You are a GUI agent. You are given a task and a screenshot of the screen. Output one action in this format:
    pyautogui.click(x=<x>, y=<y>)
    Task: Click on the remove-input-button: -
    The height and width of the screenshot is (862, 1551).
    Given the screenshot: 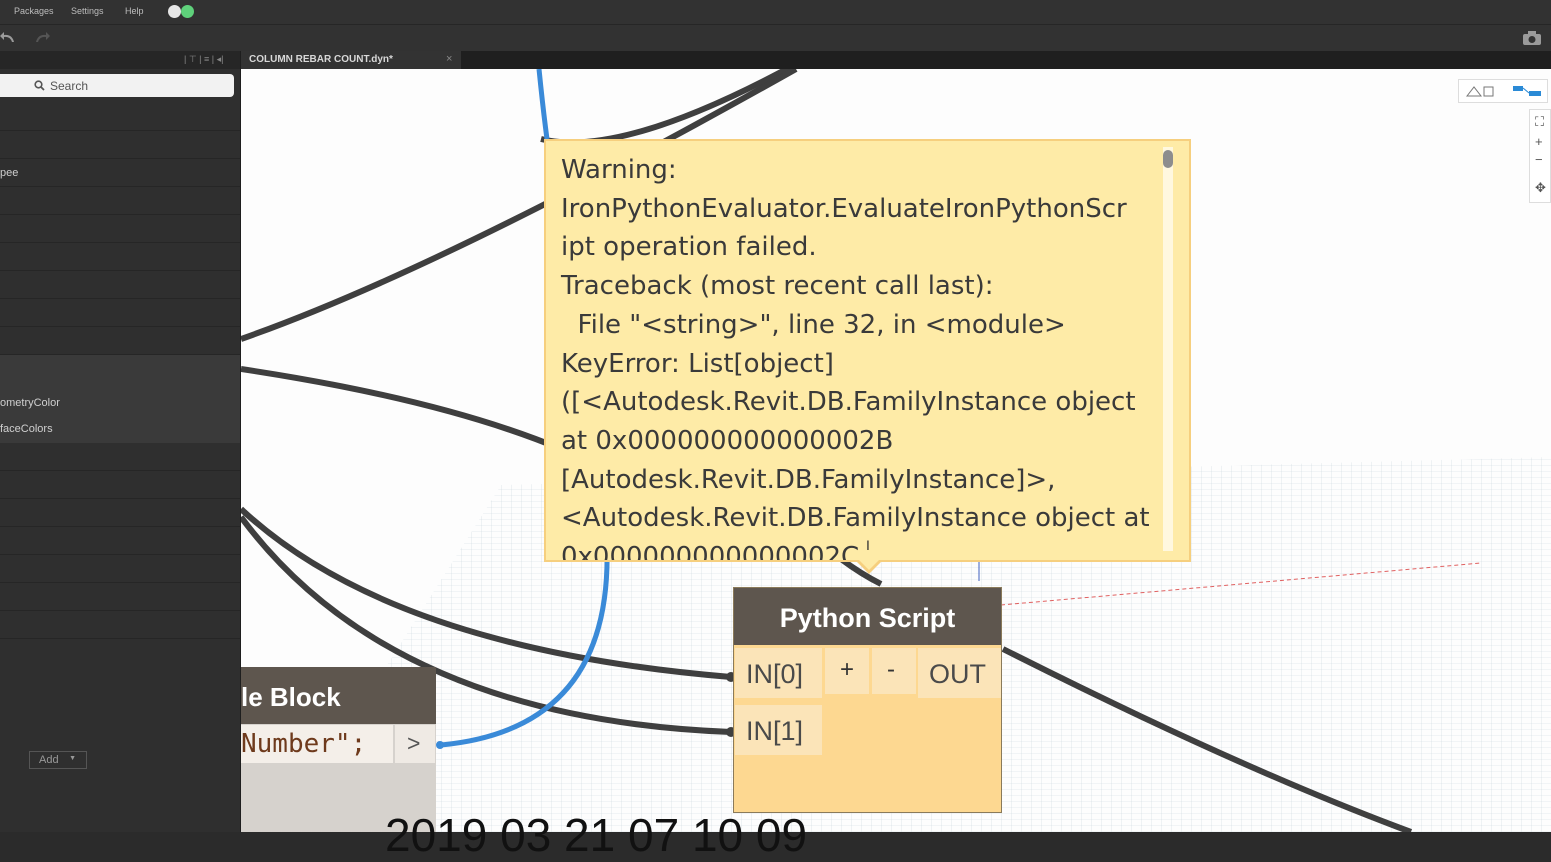 What is the action you would take?
    pyautogui.click(x=894, y=671)
    